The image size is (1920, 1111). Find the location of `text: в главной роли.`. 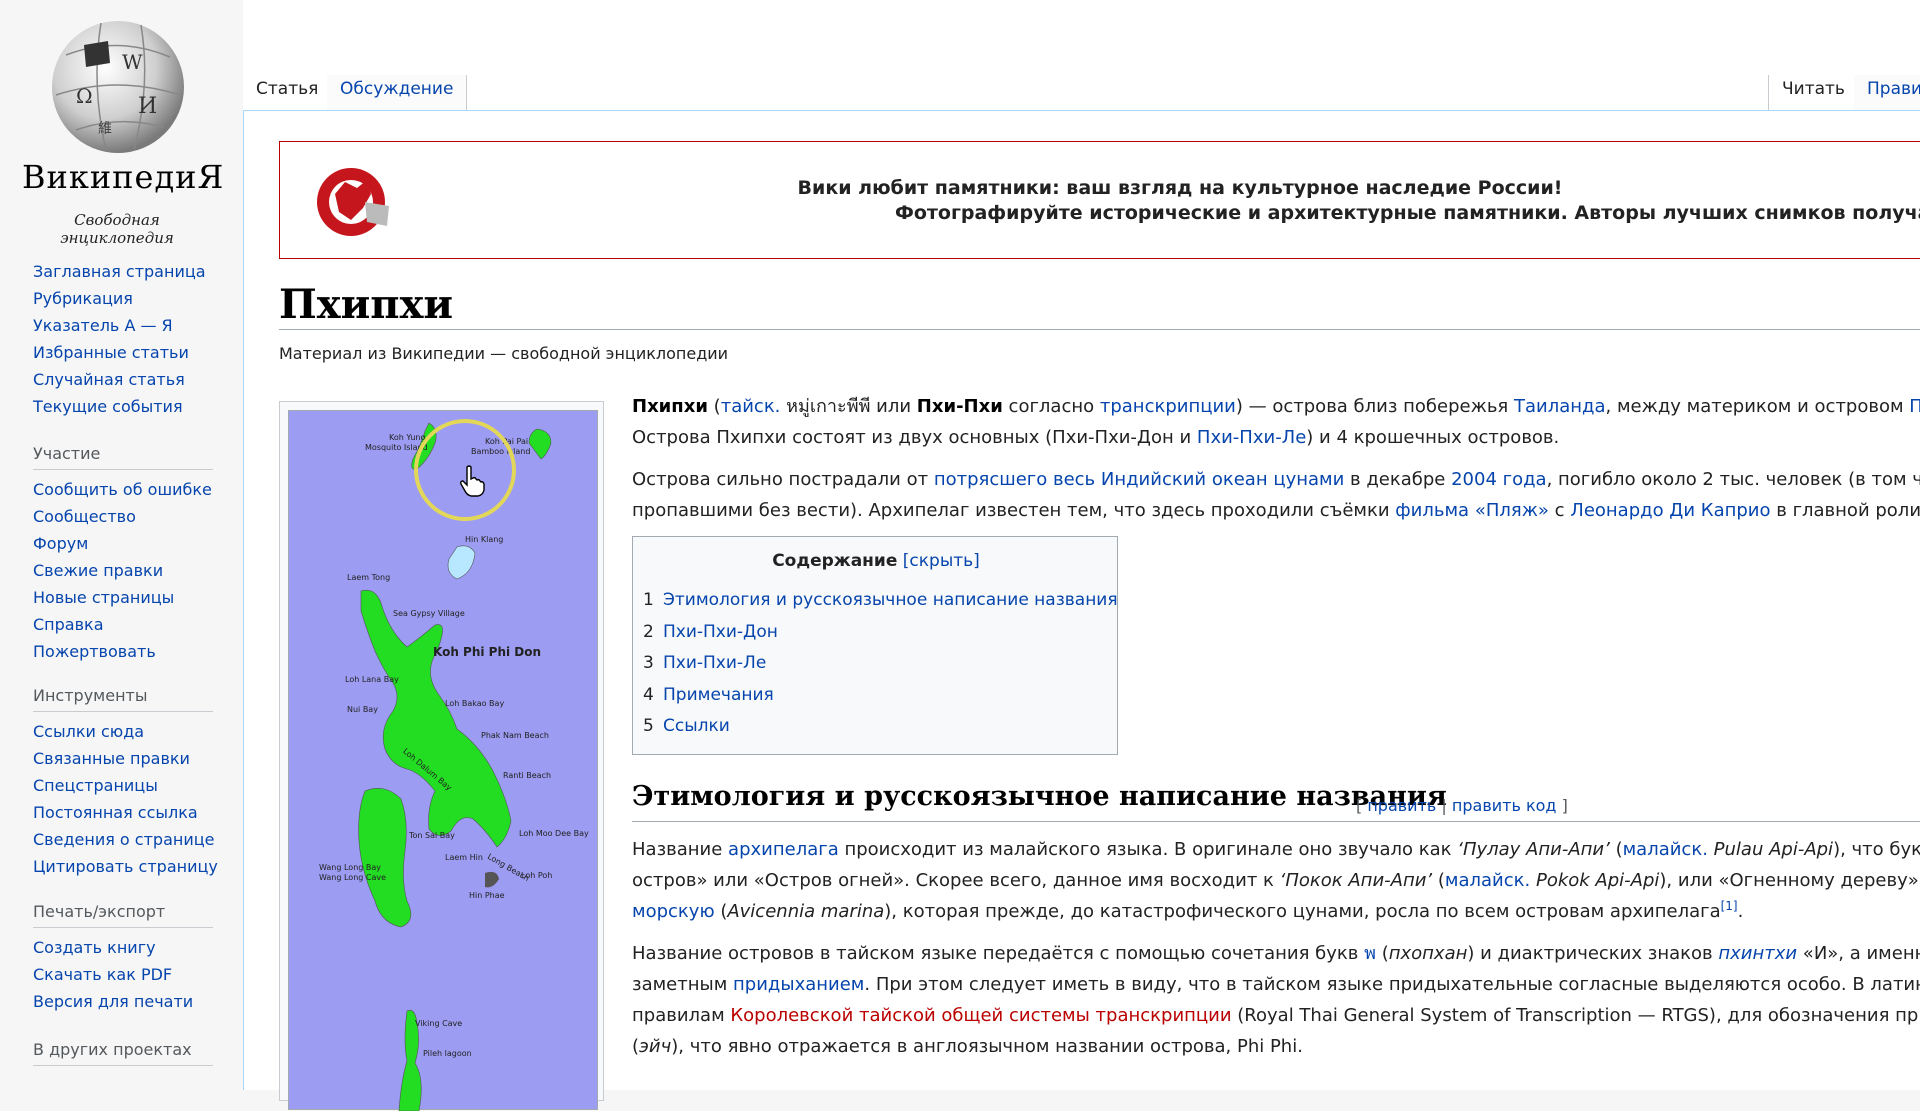

text: в главной роли. is located at coordinates (1845, 510).